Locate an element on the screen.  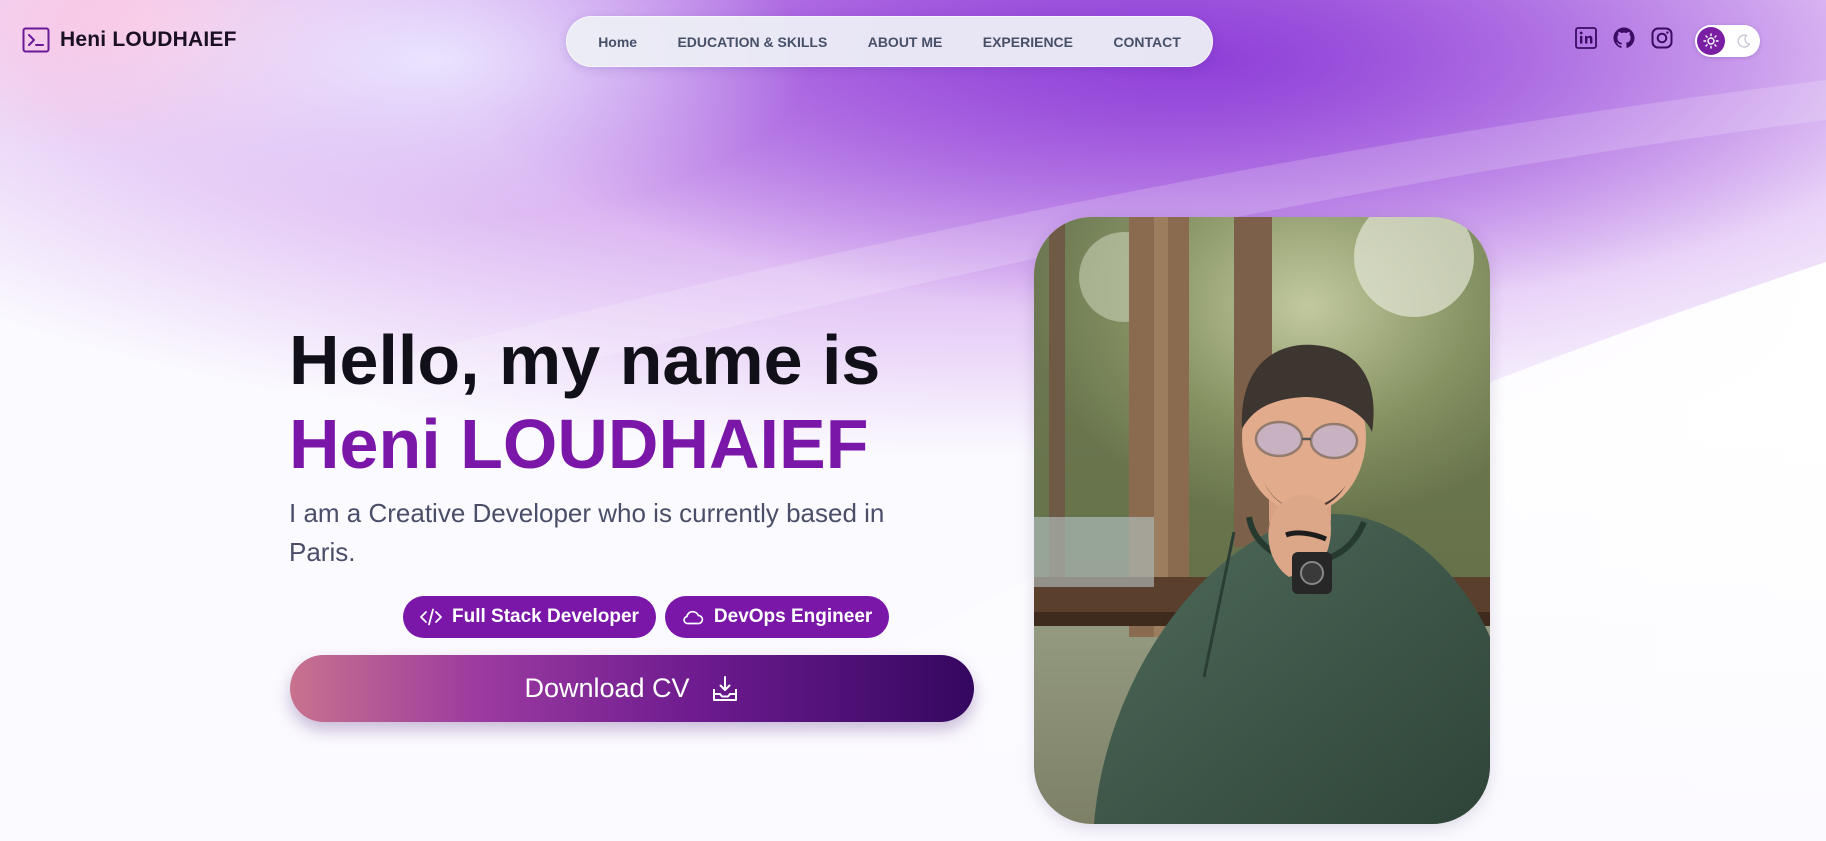
role-chip-label: DevOps Engineer is located at coordinates (793, 616).